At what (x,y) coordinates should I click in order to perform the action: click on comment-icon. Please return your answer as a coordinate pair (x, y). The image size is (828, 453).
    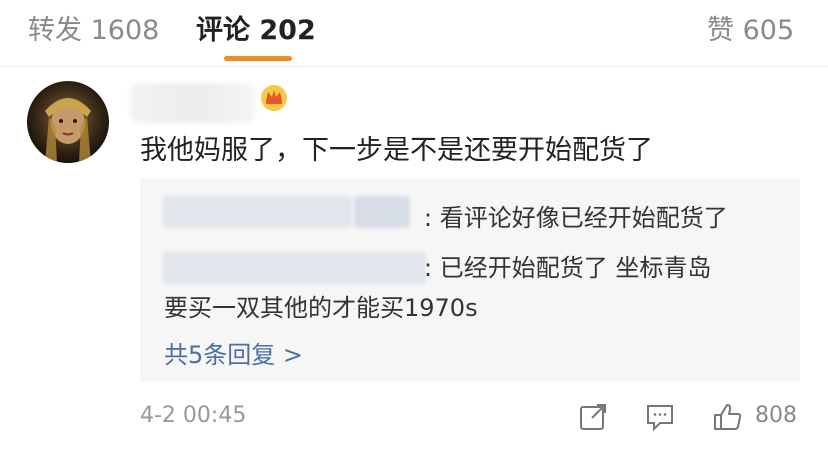
    Looking at the image, I should click on (660, 417).